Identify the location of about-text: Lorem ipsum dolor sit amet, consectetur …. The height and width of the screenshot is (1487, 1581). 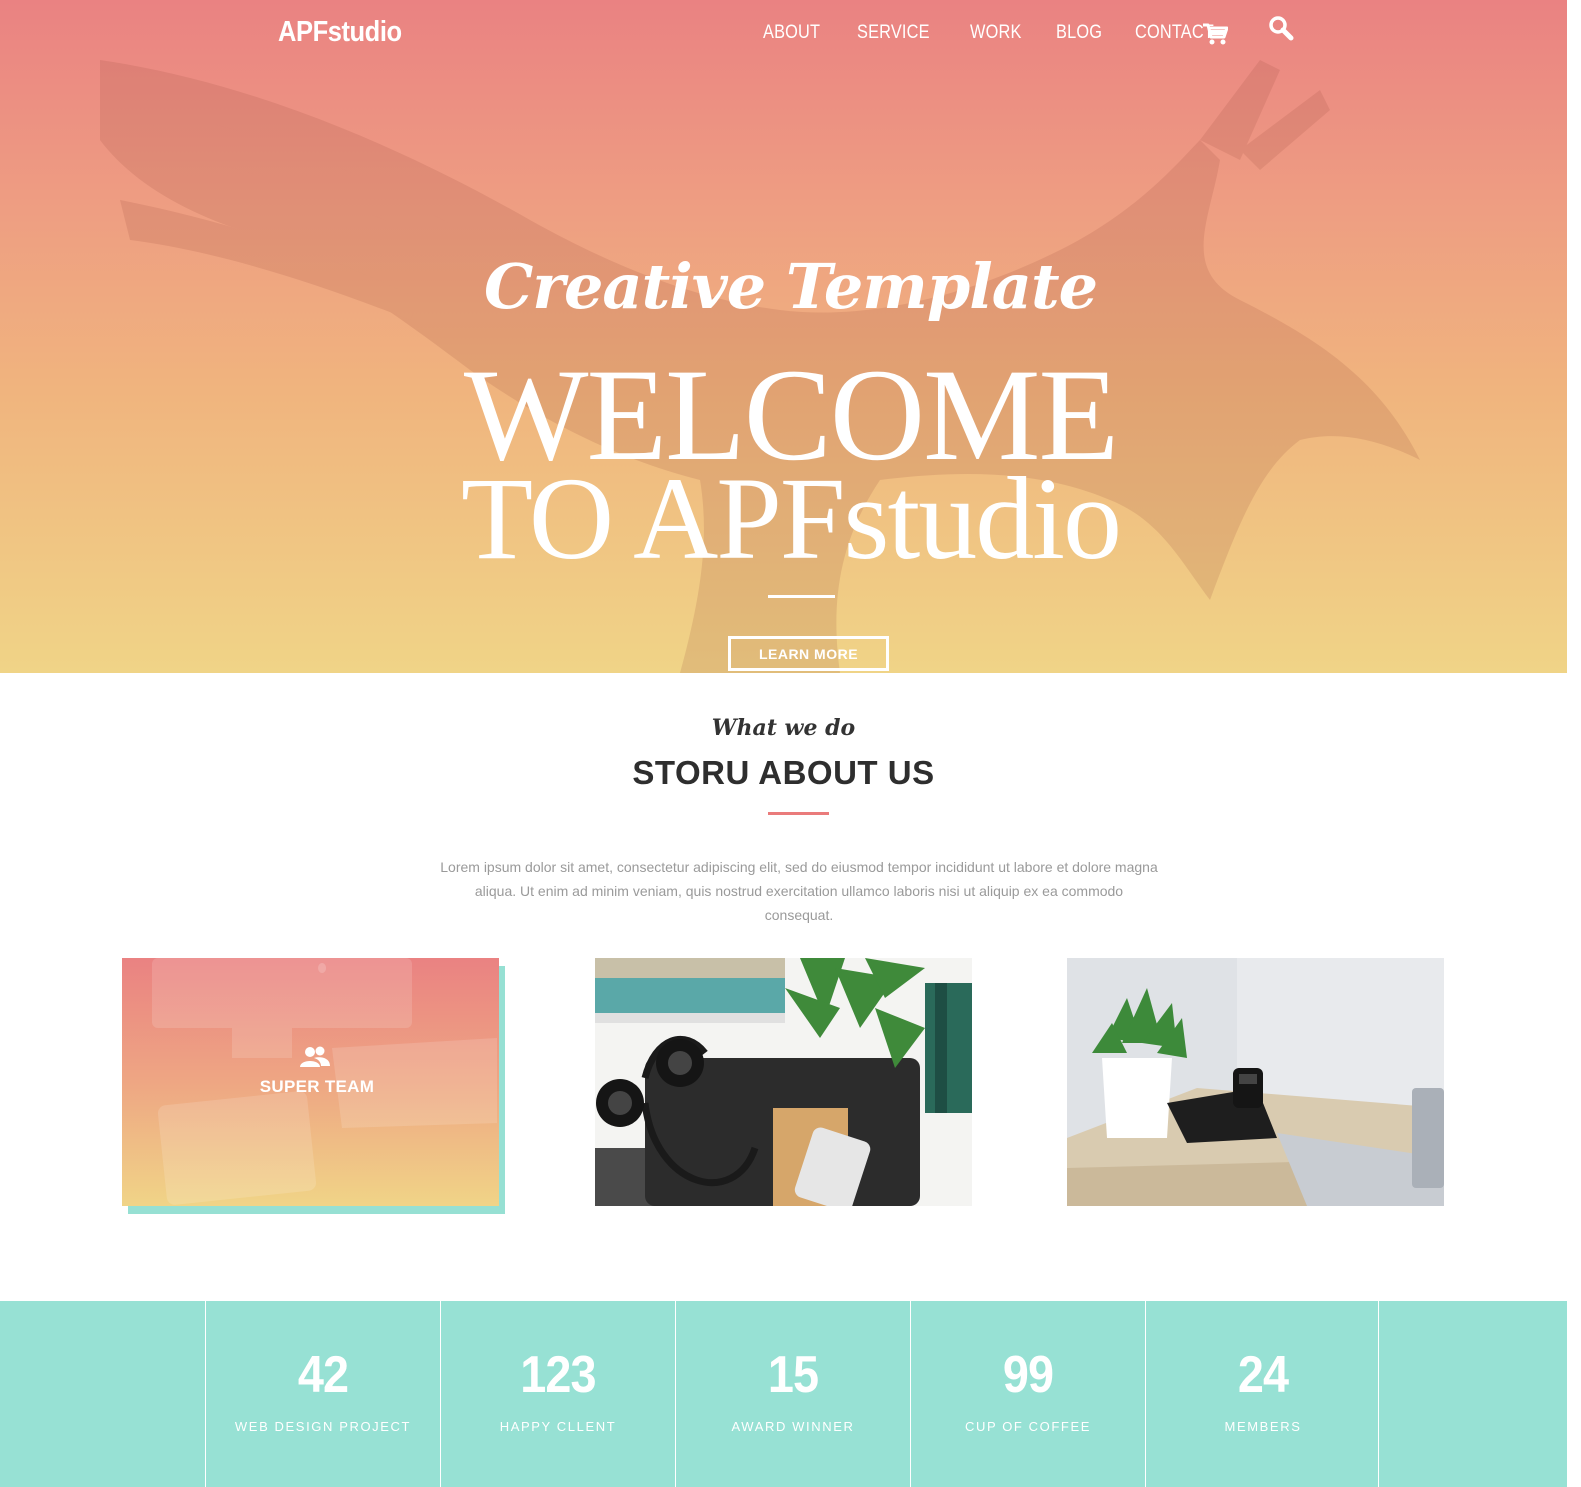
(799, 891).